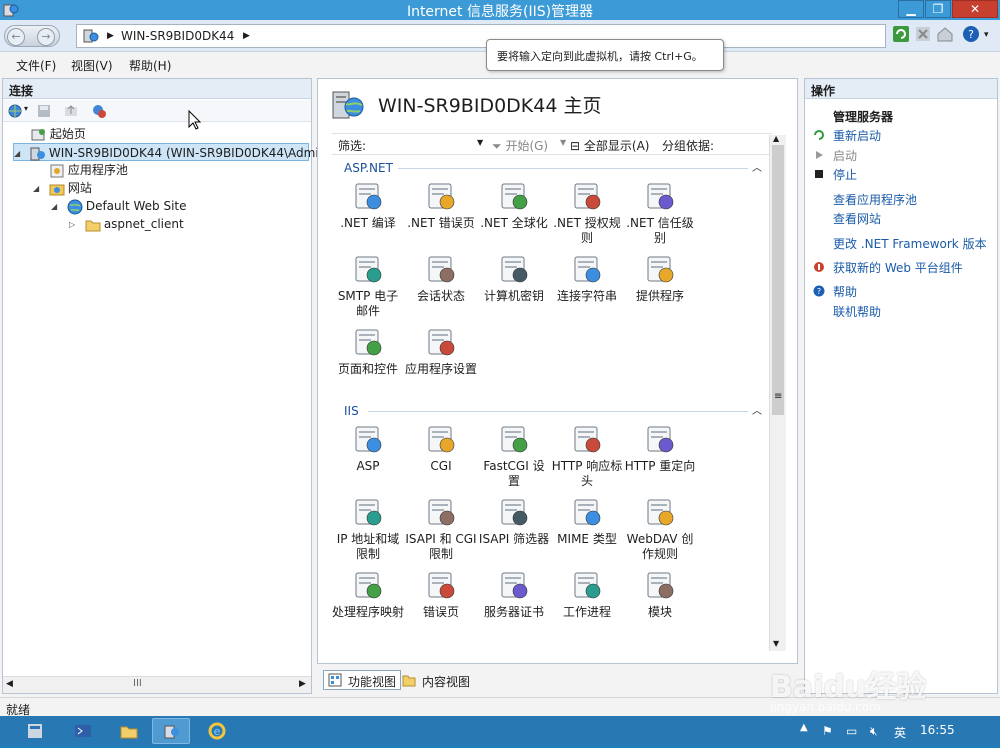  What do you see at coordinates (660, 546) in the screenshot?
I see `feature-label: WebDAV 创作规则` at bounding box center [660, 546].